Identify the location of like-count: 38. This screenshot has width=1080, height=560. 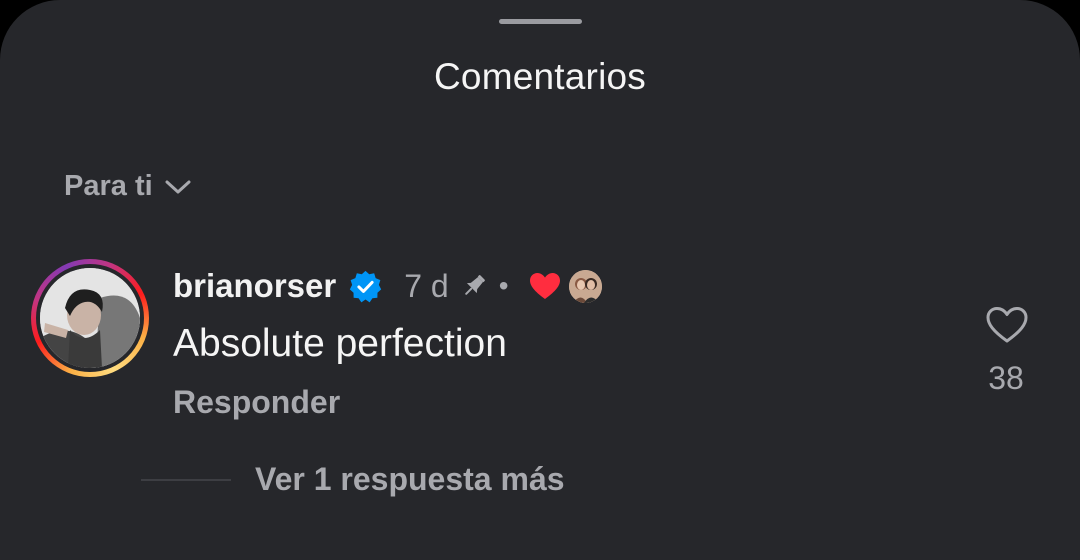
(1006, 378).